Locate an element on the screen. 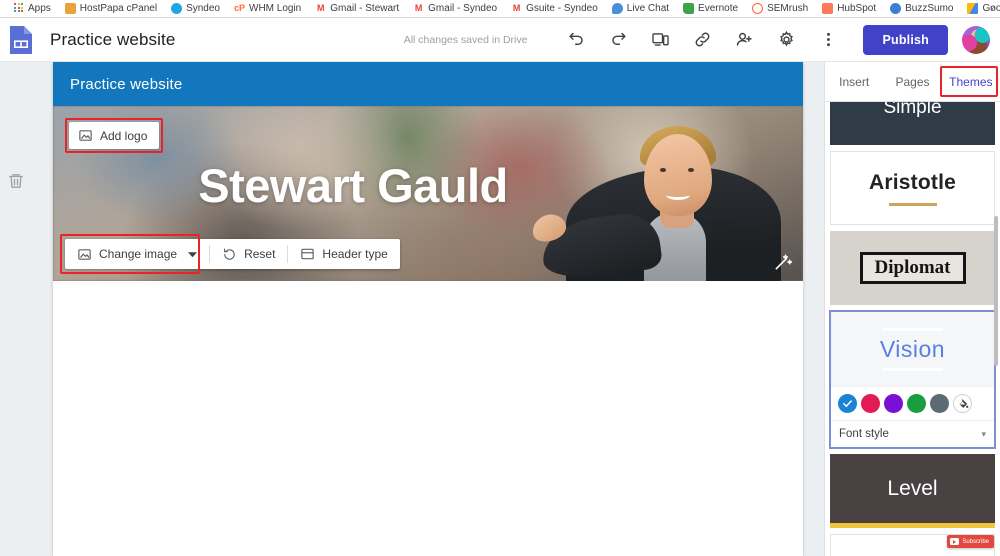 The width and height of the screenshot is (1000, 556). change-image-label: Change image is located at coordinates (138, 254).